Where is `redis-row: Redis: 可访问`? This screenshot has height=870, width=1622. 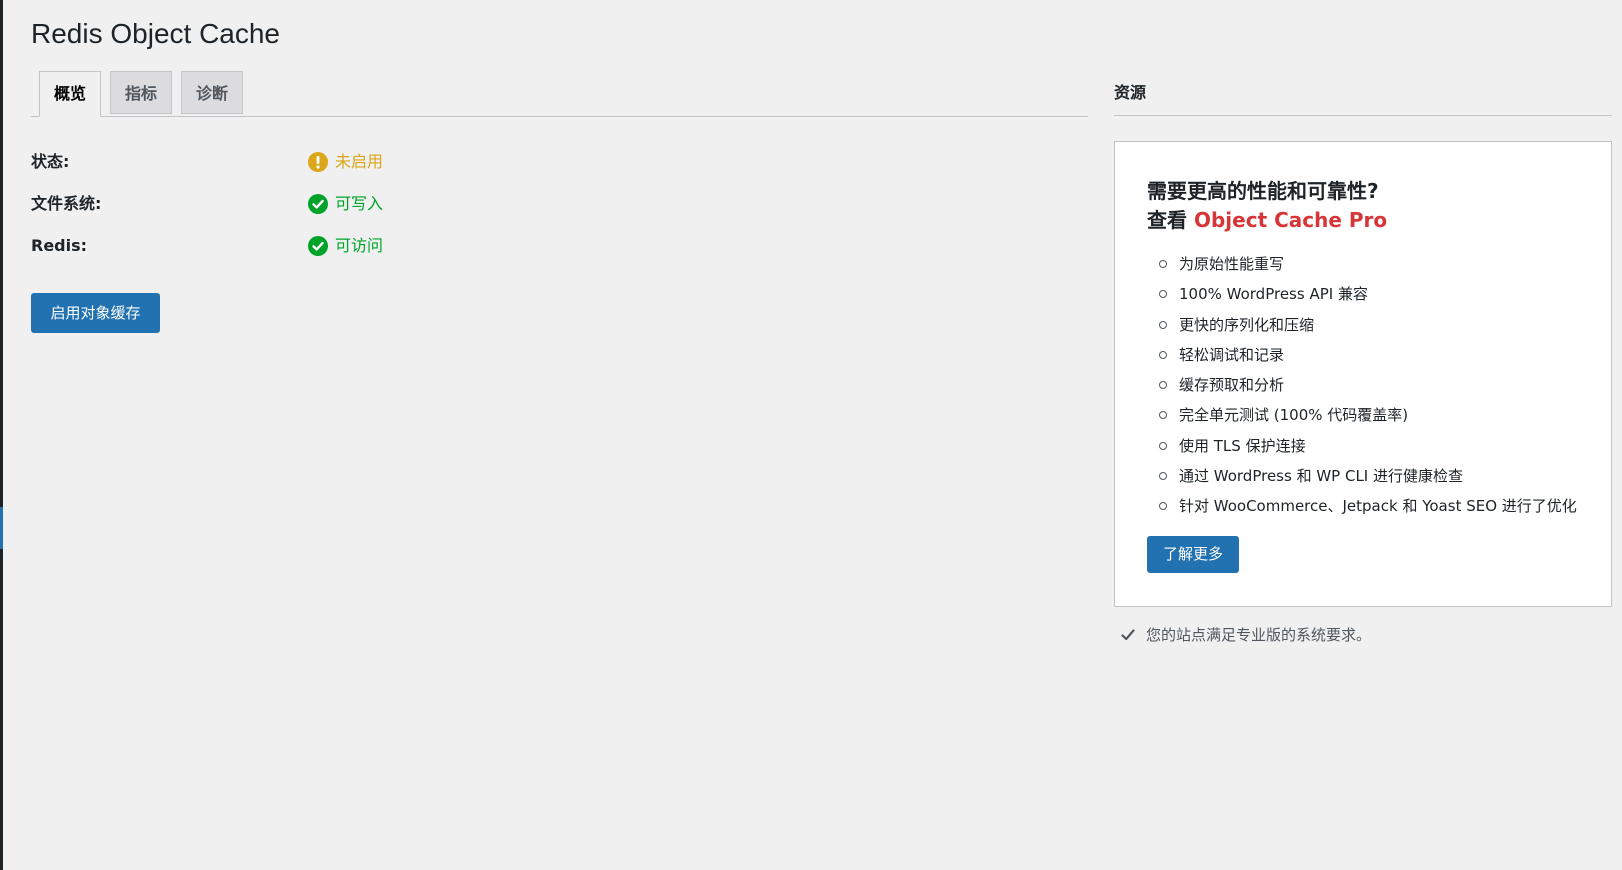 redis-row: Redis: 可访问 is located at coordinates (331, 246).